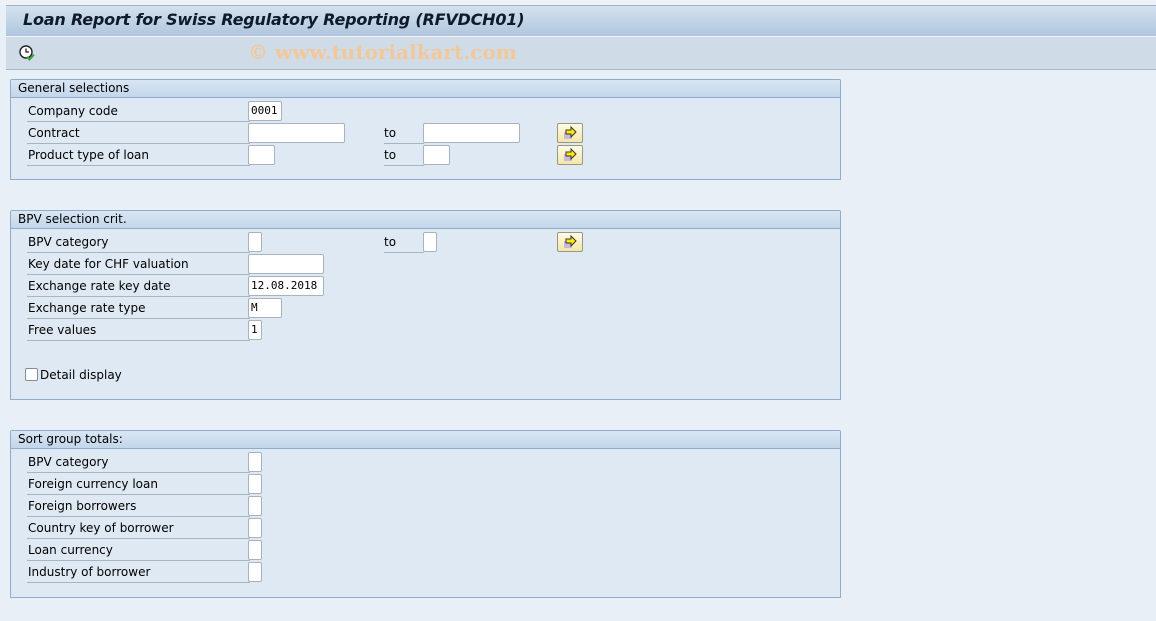 This screenshot has height=621, width=1156. What do you see at coordinates (436, 155) in the screenshot?
I see `product-type-to-input` at bounding box center [436, 155].